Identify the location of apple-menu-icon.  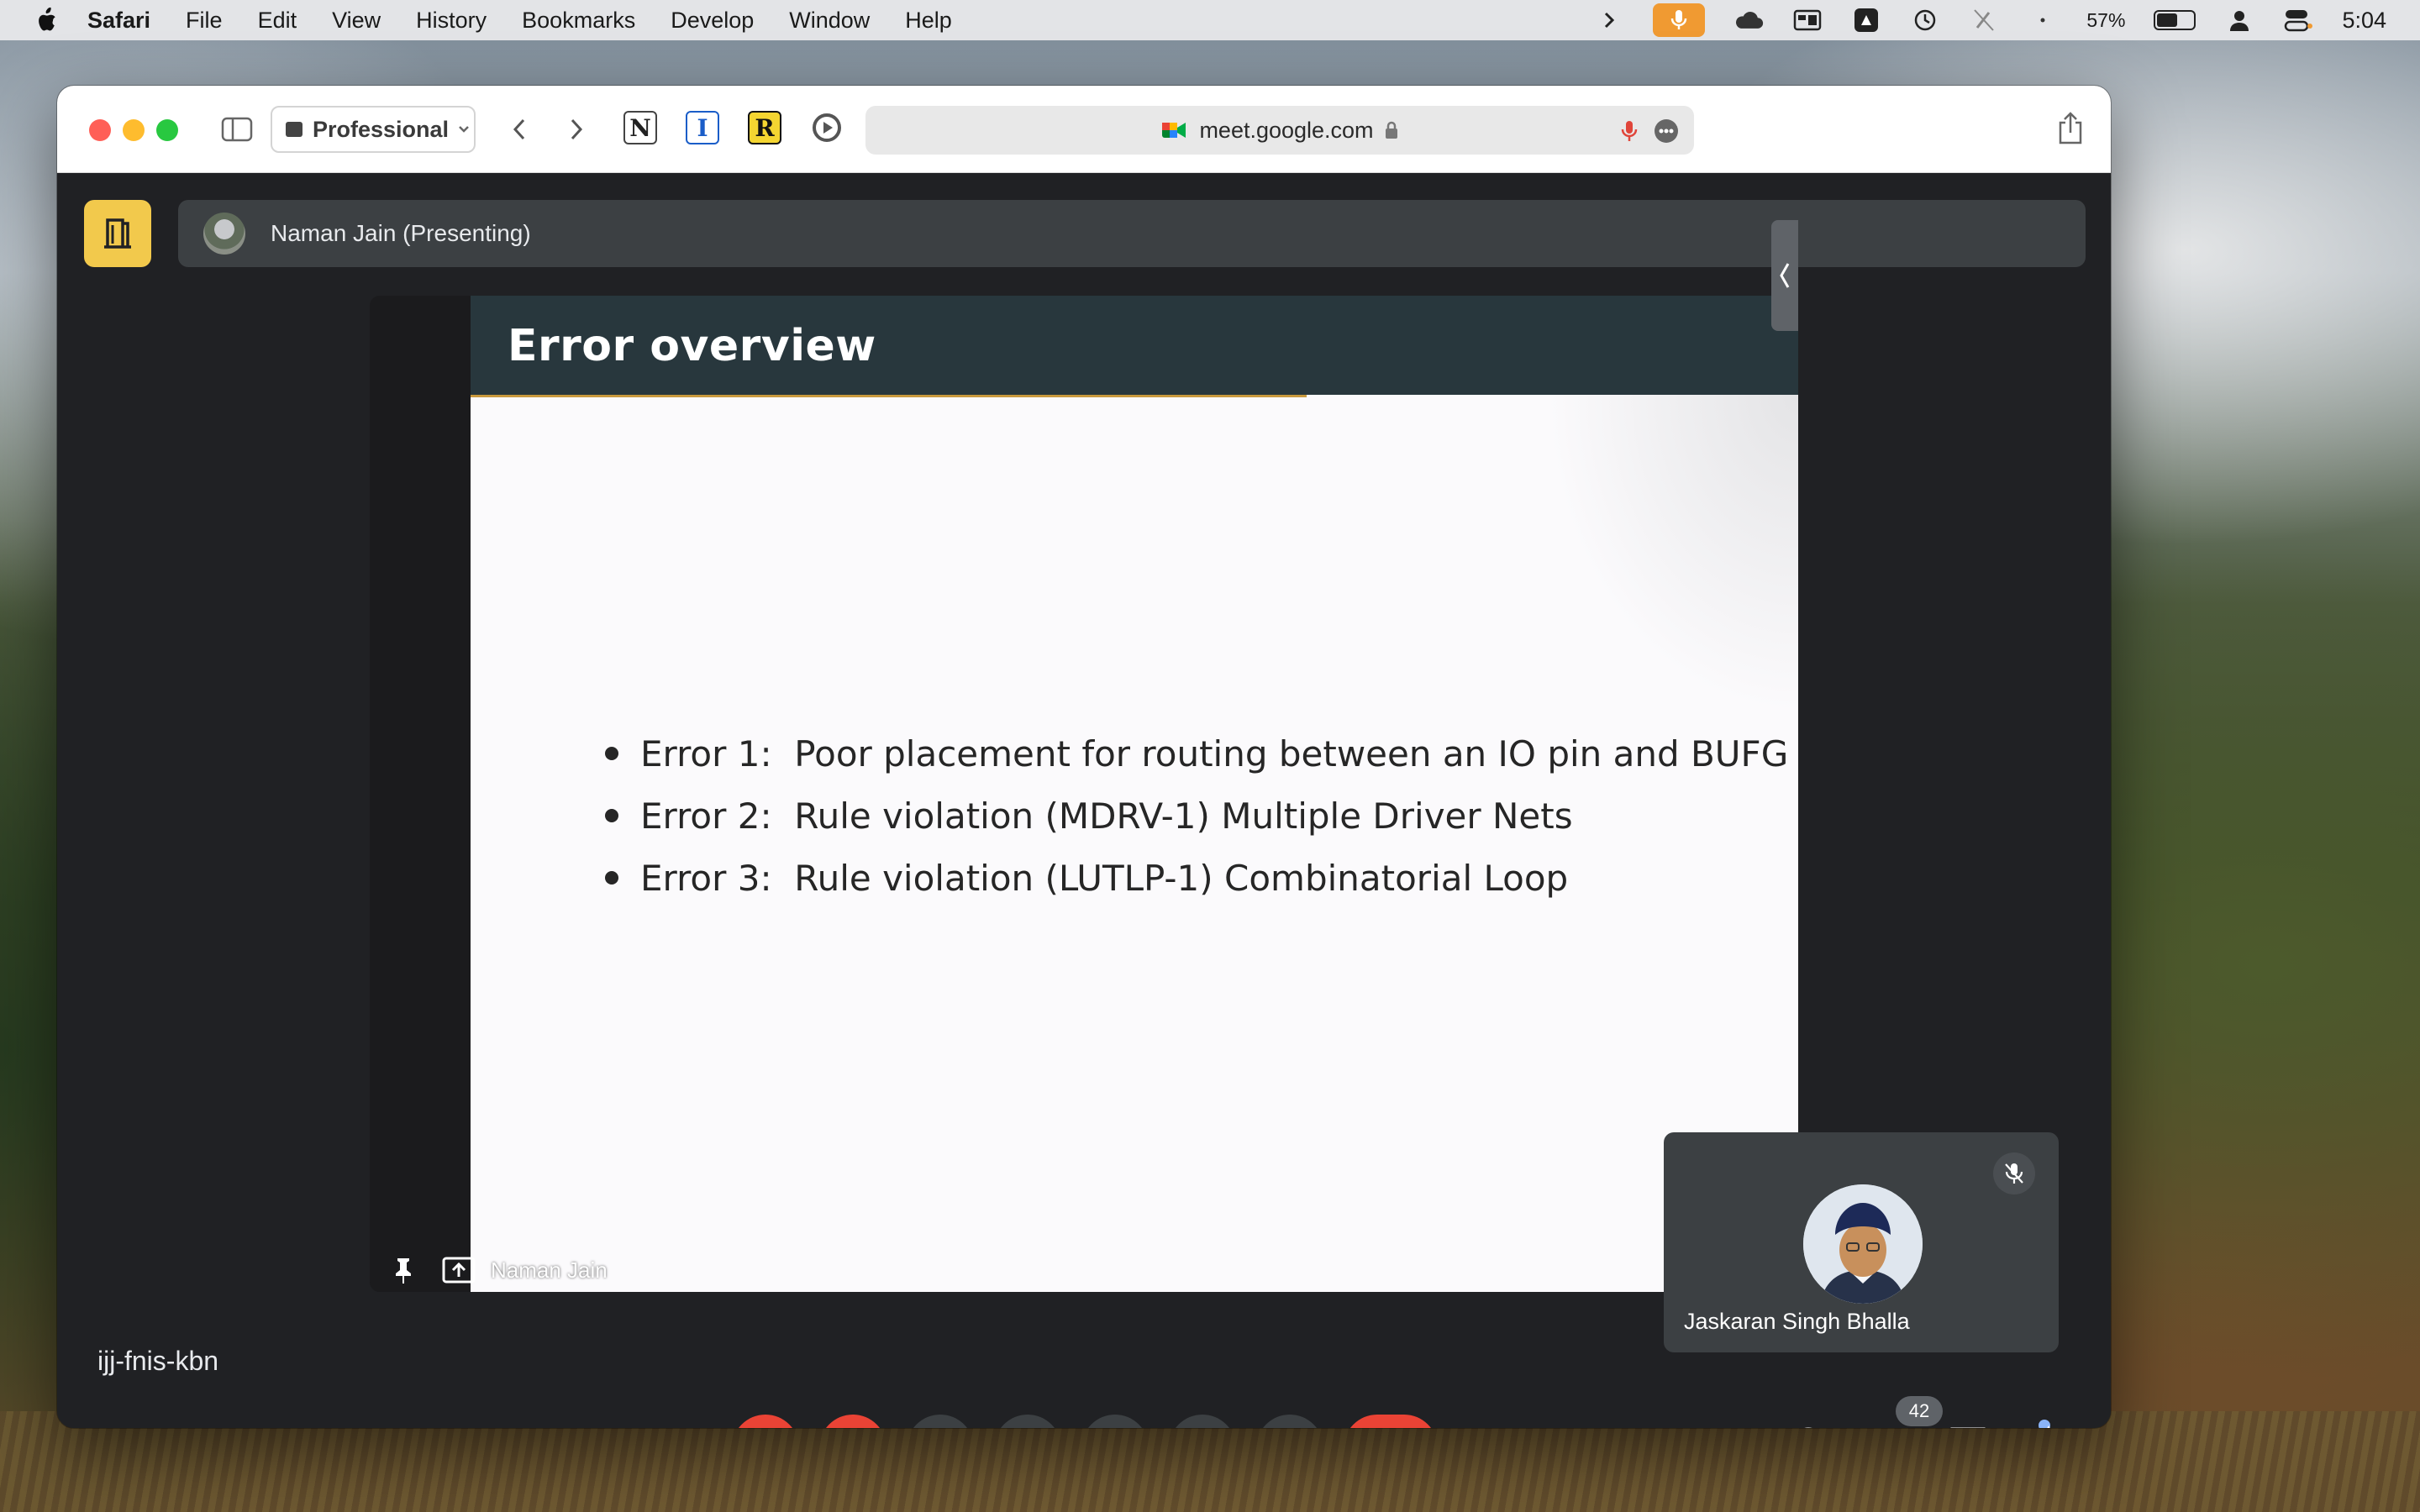
(46, 20).